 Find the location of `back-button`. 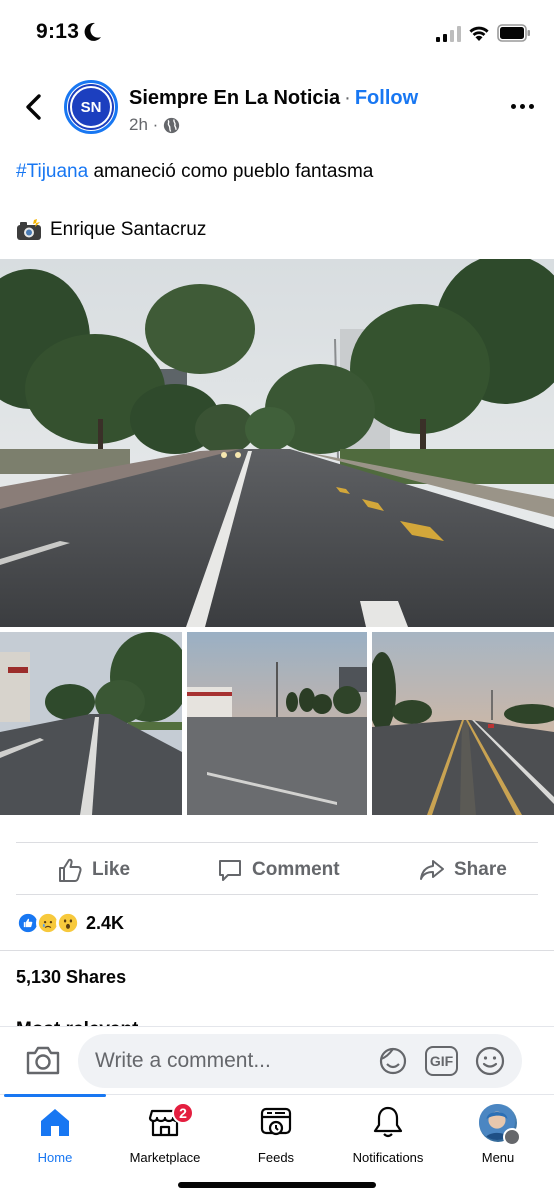

back-button is located at coordinates (33, 107).